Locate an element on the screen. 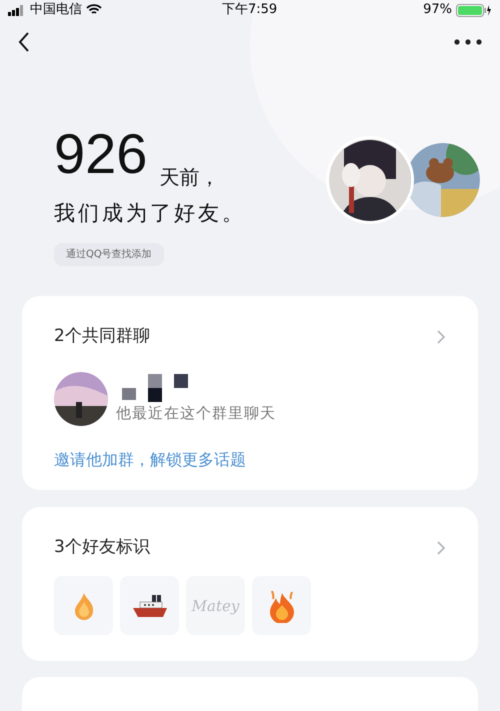 This screenshot has height=711, width=500. days-suffix: 天前， is located at coordinates (189, 177).